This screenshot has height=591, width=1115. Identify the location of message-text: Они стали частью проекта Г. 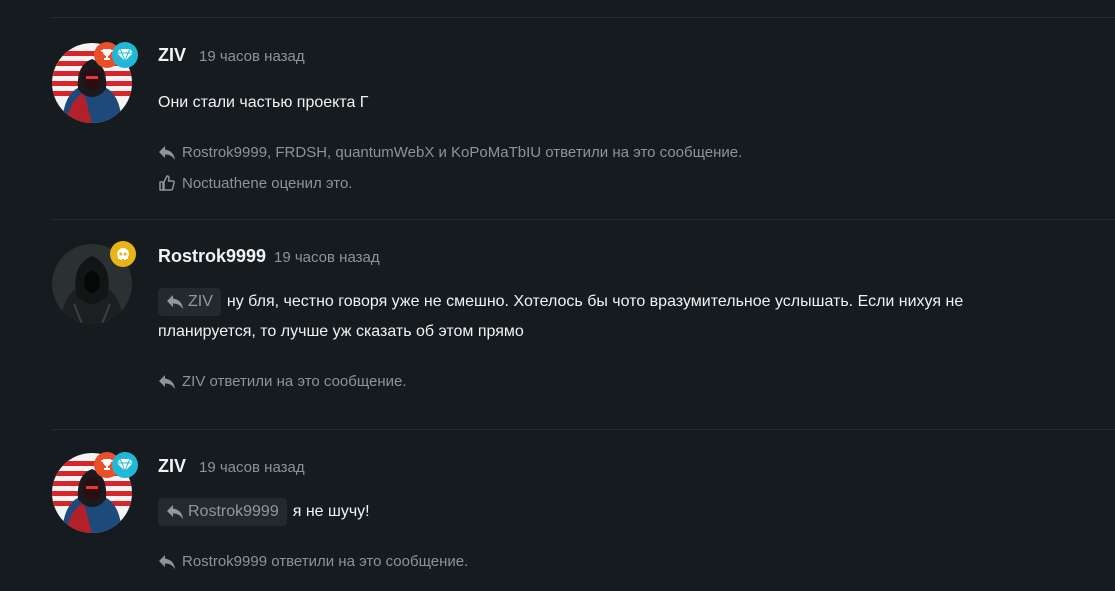
(263, 102).